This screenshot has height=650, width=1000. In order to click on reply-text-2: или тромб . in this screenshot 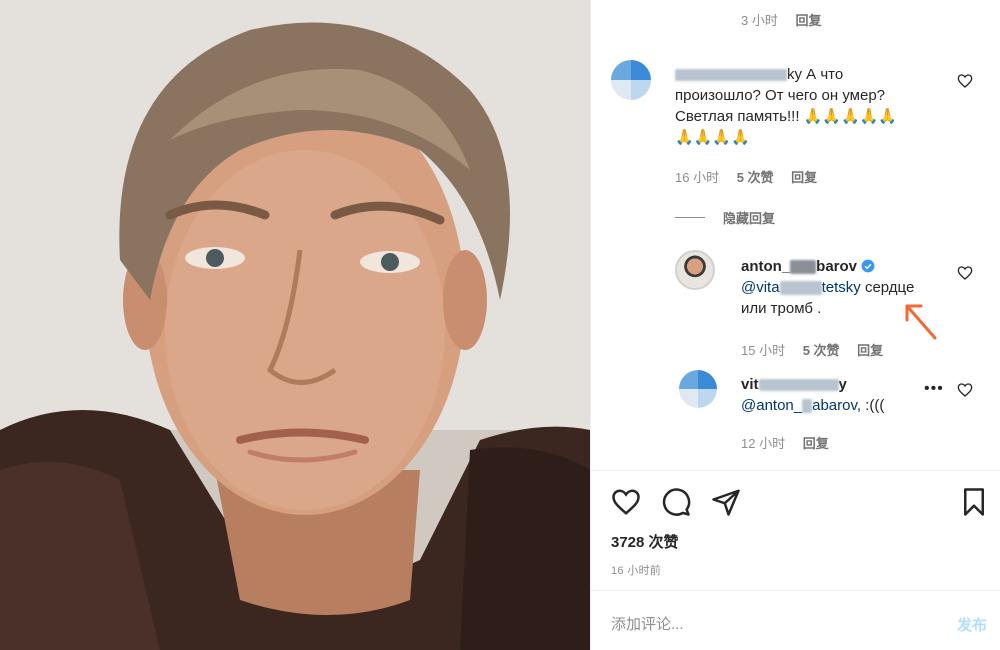, I will do `click(781, 308)`.